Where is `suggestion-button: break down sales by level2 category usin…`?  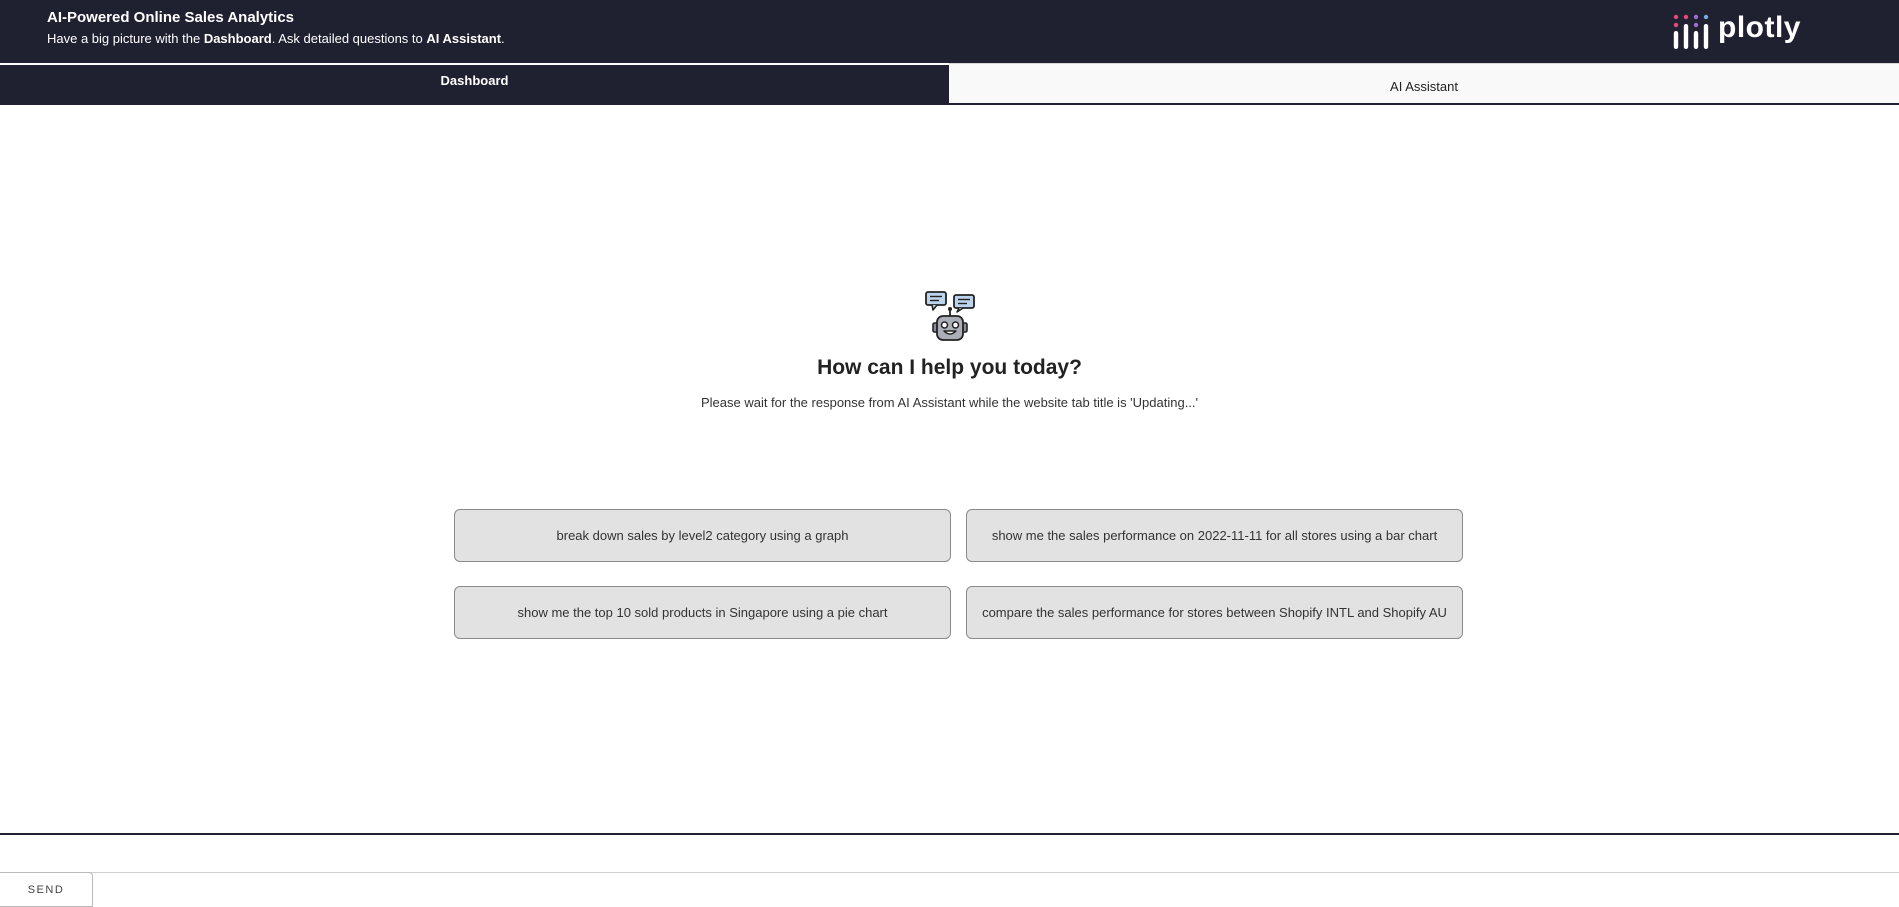
suggestion-button: break down sales by level2 category usin… is located at coordinates (702, 535).